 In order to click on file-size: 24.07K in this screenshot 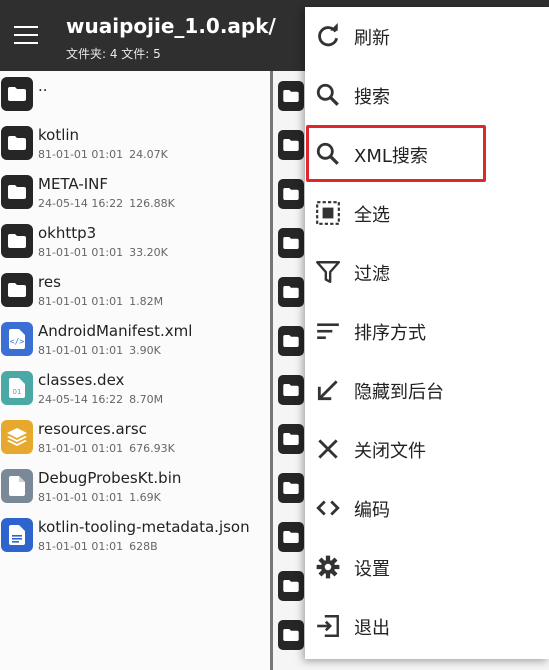, I will do `click(148, 154)`.